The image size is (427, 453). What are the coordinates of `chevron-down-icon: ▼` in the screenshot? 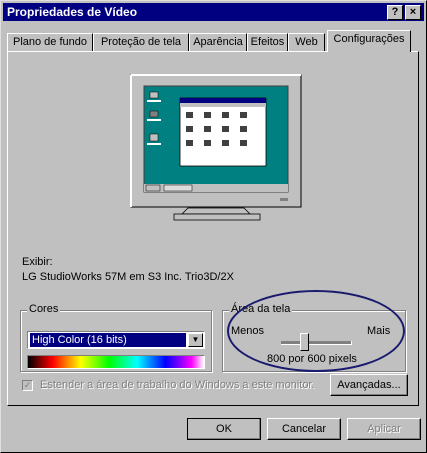 It's located at (195, 340).